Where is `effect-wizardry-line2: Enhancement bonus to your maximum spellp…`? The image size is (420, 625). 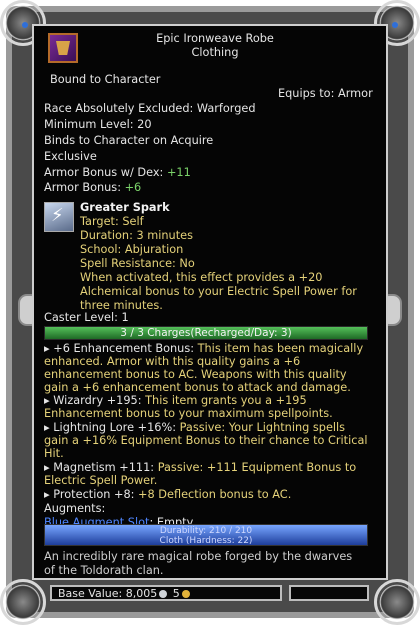
effect-wizardry-line2: Enhancement bonus to your maximum spellp… is located at coordinates (188, 413).